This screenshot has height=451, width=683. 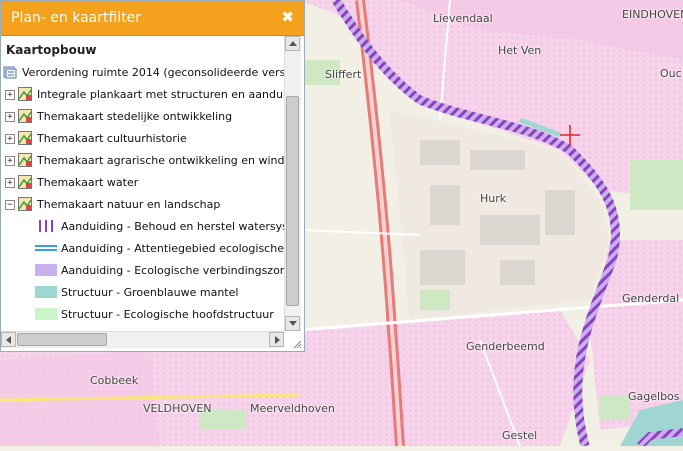 I want to click on section-heading: Kaartopbouw, so click(x=51, y=50).